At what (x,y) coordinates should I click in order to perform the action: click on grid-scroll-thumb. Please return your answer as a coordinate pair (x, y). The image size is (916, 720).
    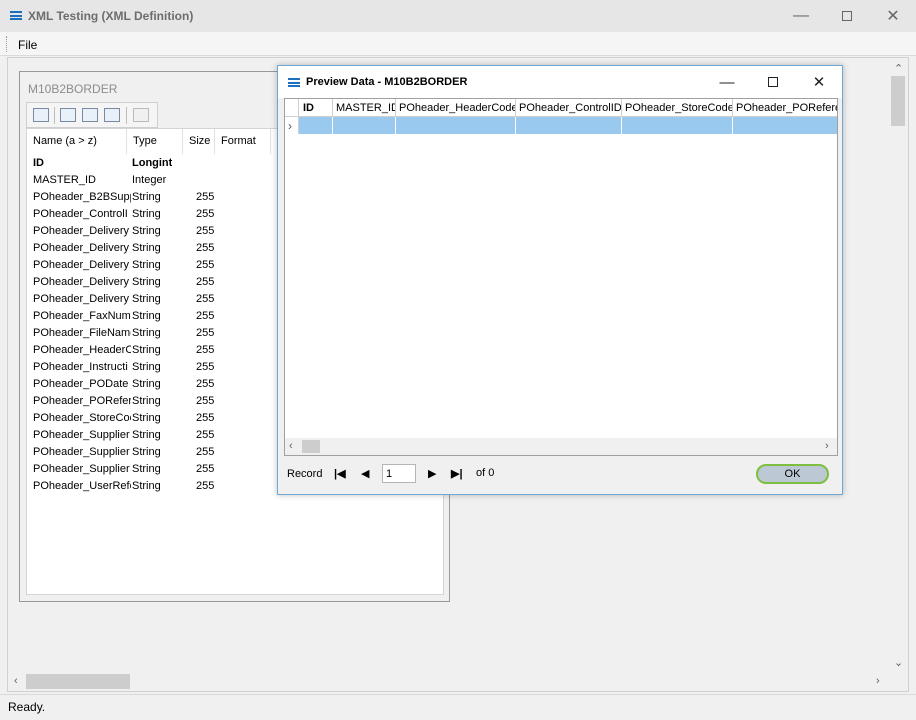
    Looking at the image, I should click on (311, 446).